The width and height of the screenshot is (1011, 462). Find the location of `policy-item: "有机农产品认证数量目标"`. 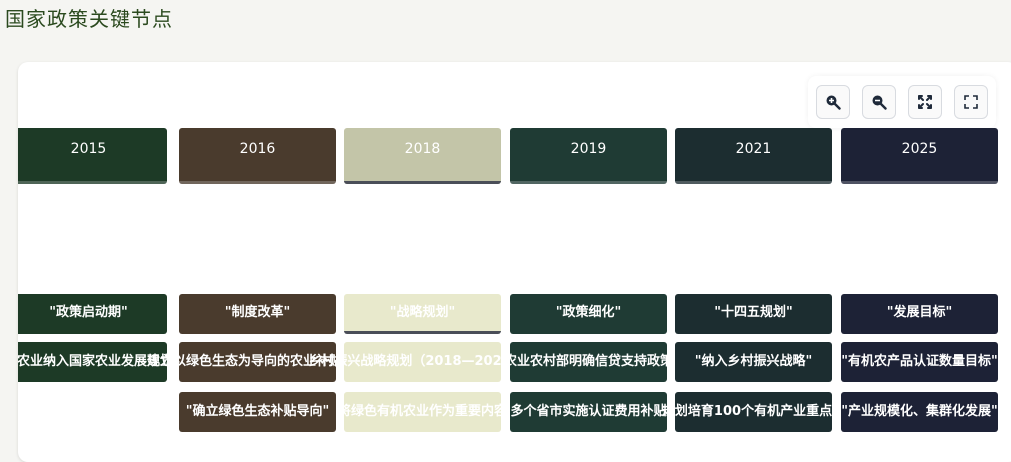

policy-item: "有机农产品认证数量目标" is located at coordinates (919, 362).